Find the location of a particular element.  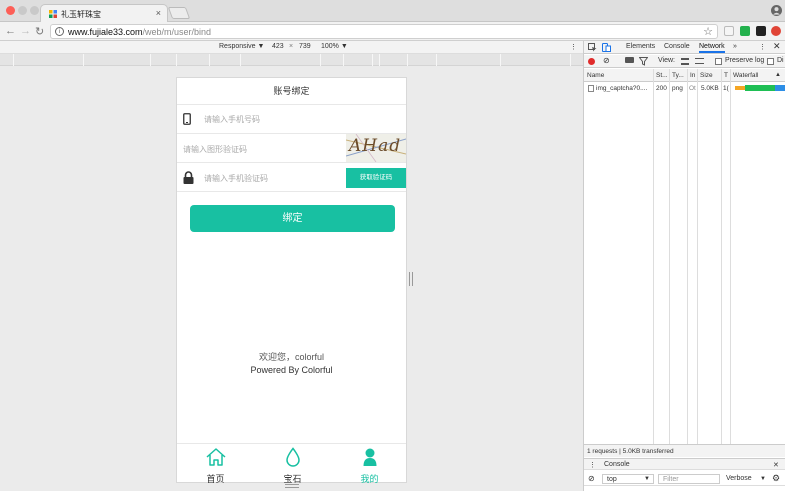

tab-elements: Elements is located at coordinates (640, 46).